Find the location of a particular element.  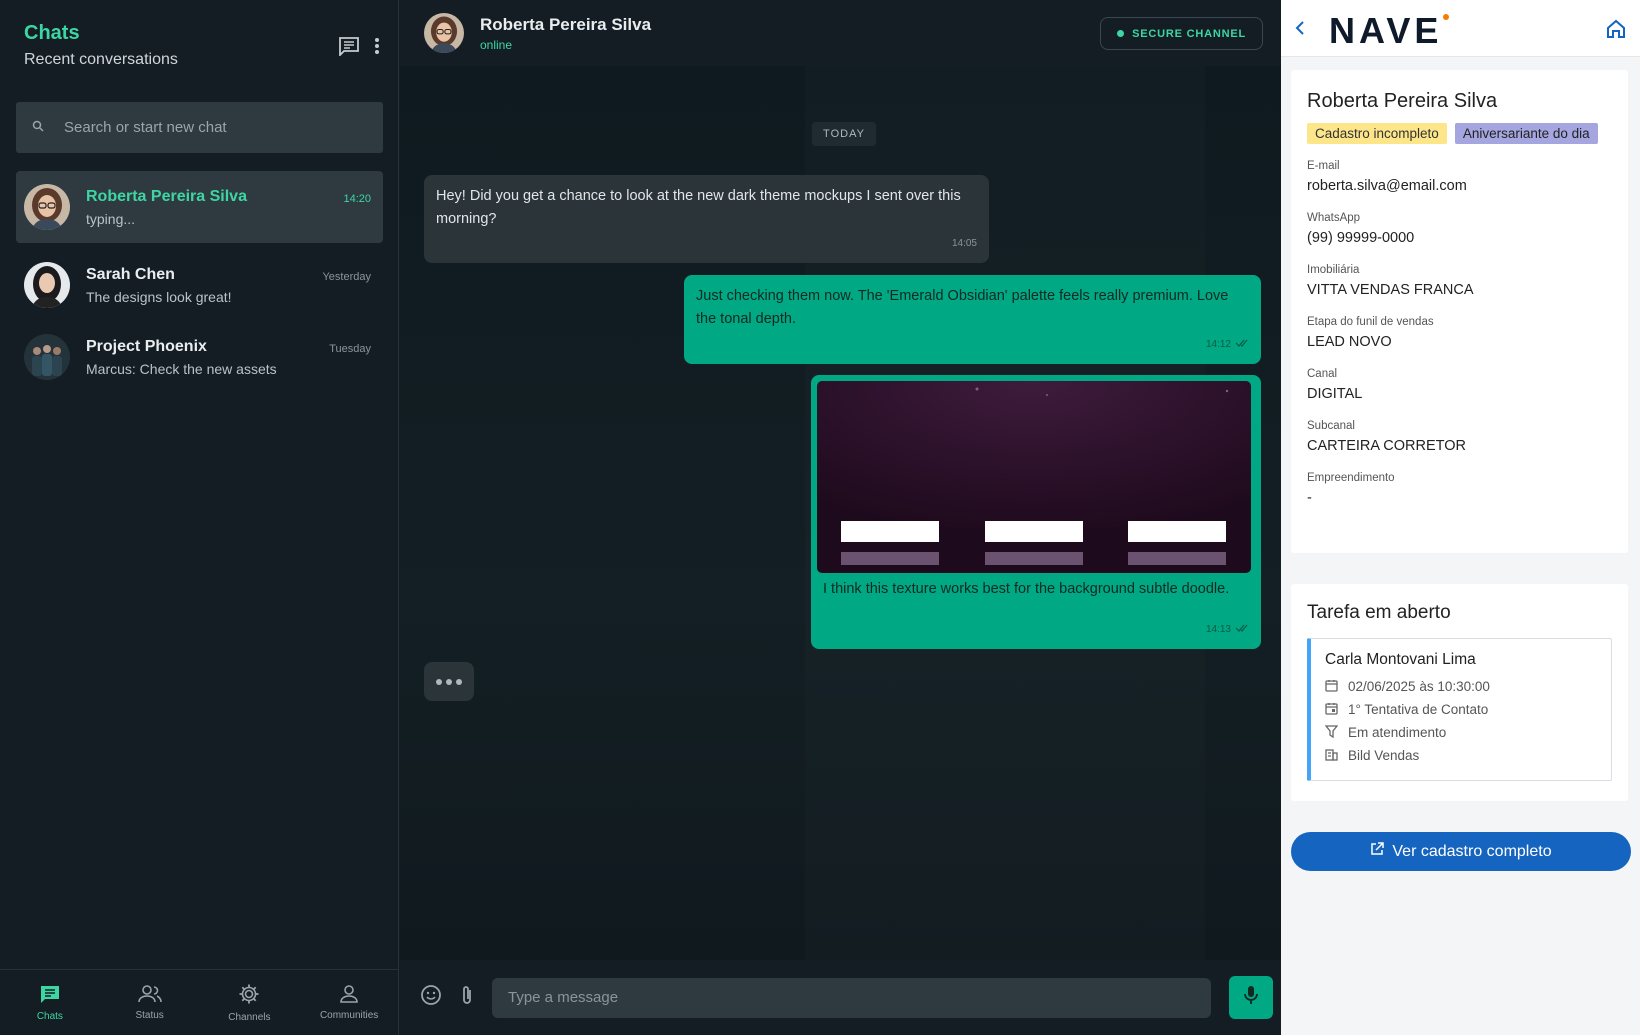

bottom-nav: Chats Status Channels Communities is located at coordinates (199, 1002).